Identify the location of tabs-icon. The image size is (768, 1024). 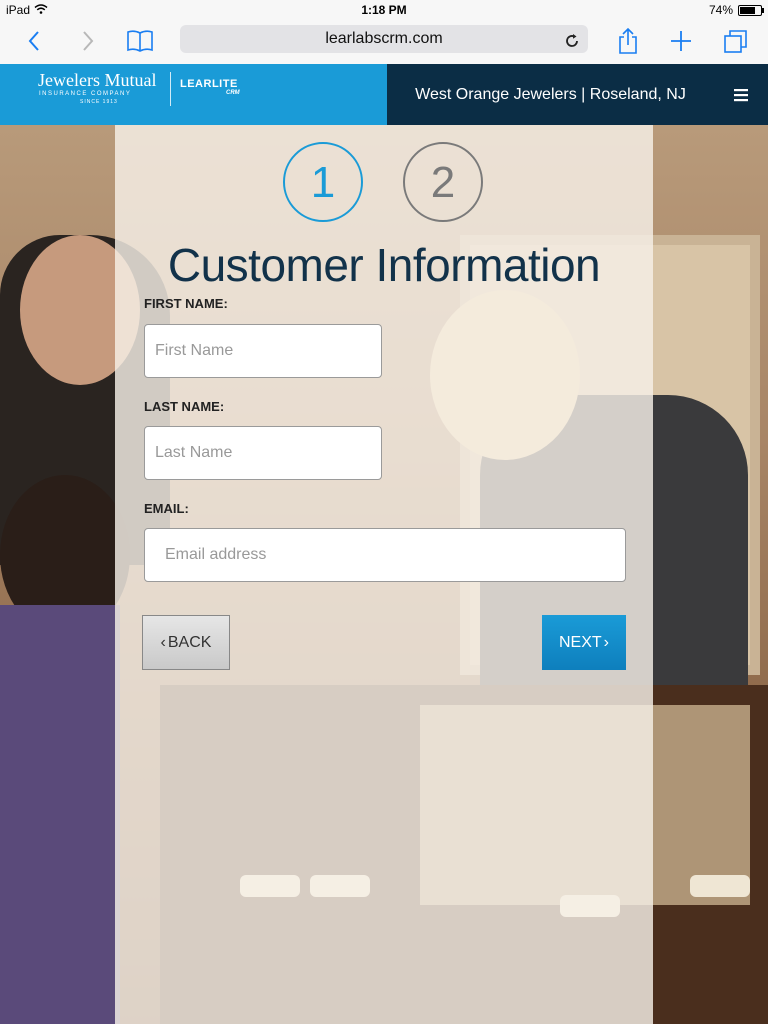
(736, 41).